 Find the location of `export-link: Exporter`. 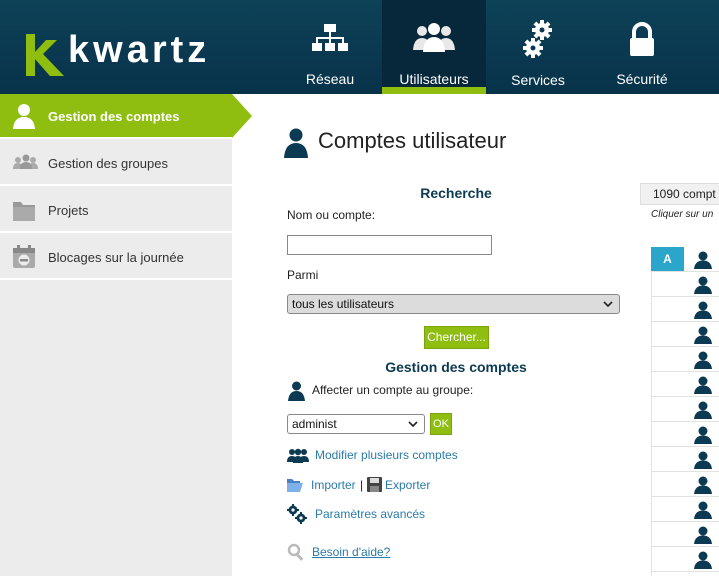

export-link: Exporter is located at coordinates (407, 485).